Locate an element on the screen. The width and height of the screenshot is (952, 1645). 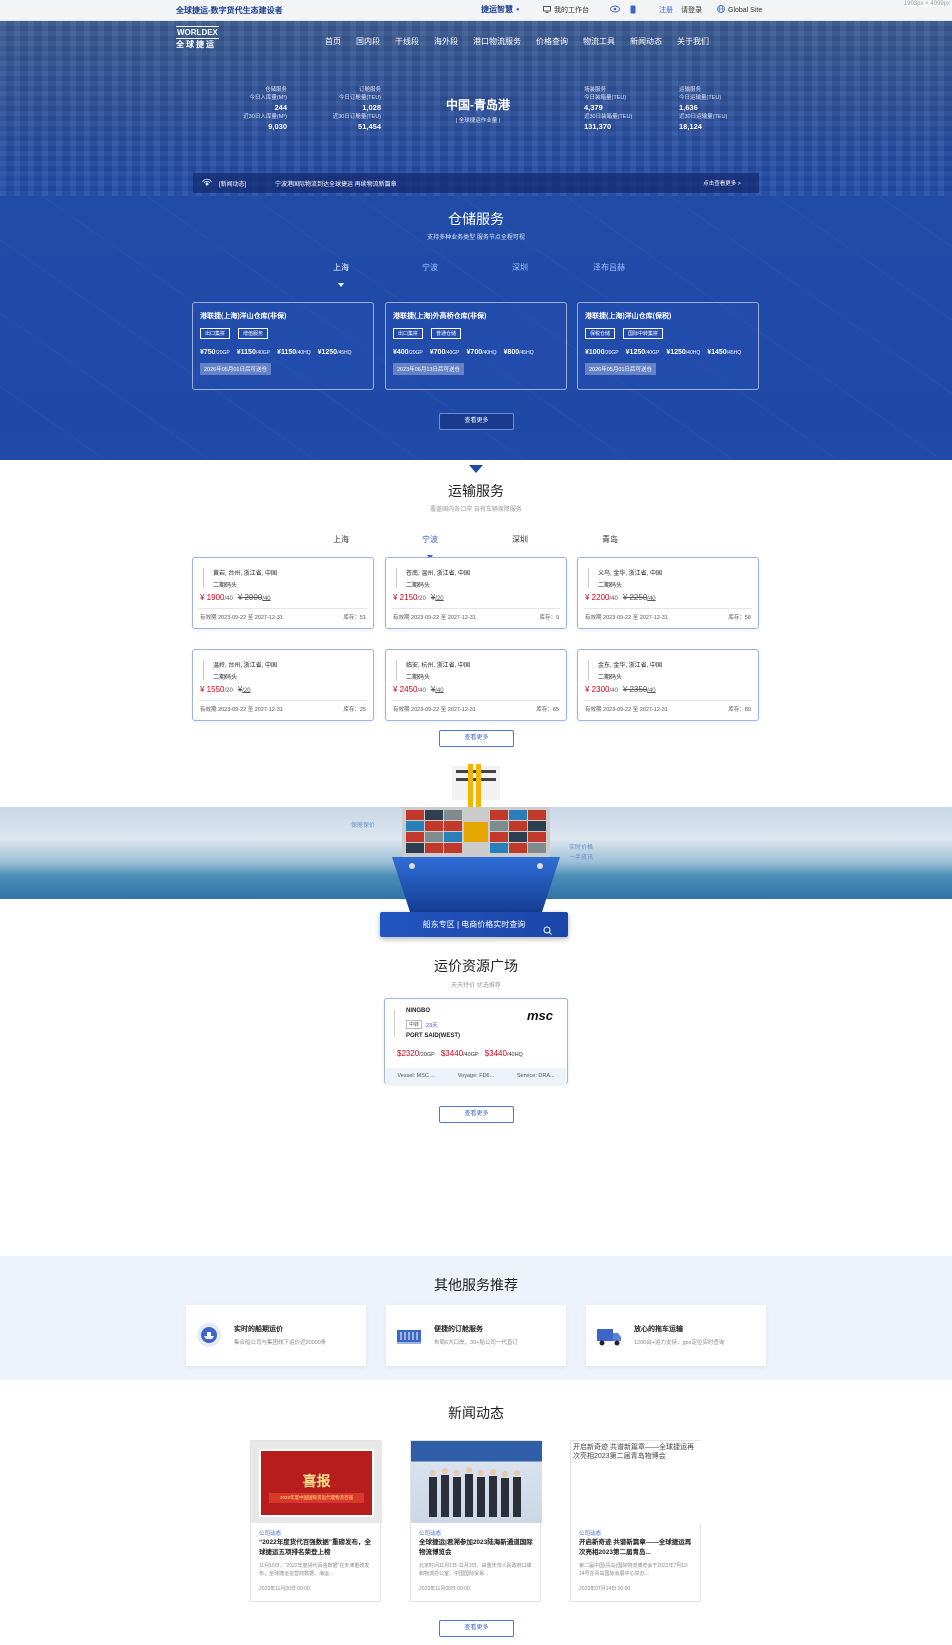
price-item: $3440/40HQ is located at coordinates (504, 1053).